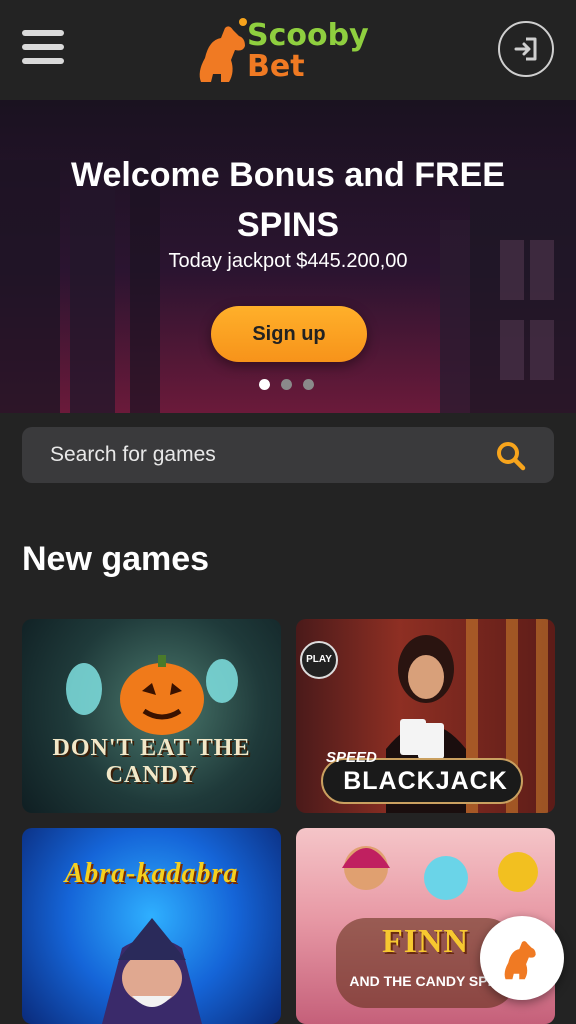  I want to click on brand-name-line1: Scooby, so click(308, 35).